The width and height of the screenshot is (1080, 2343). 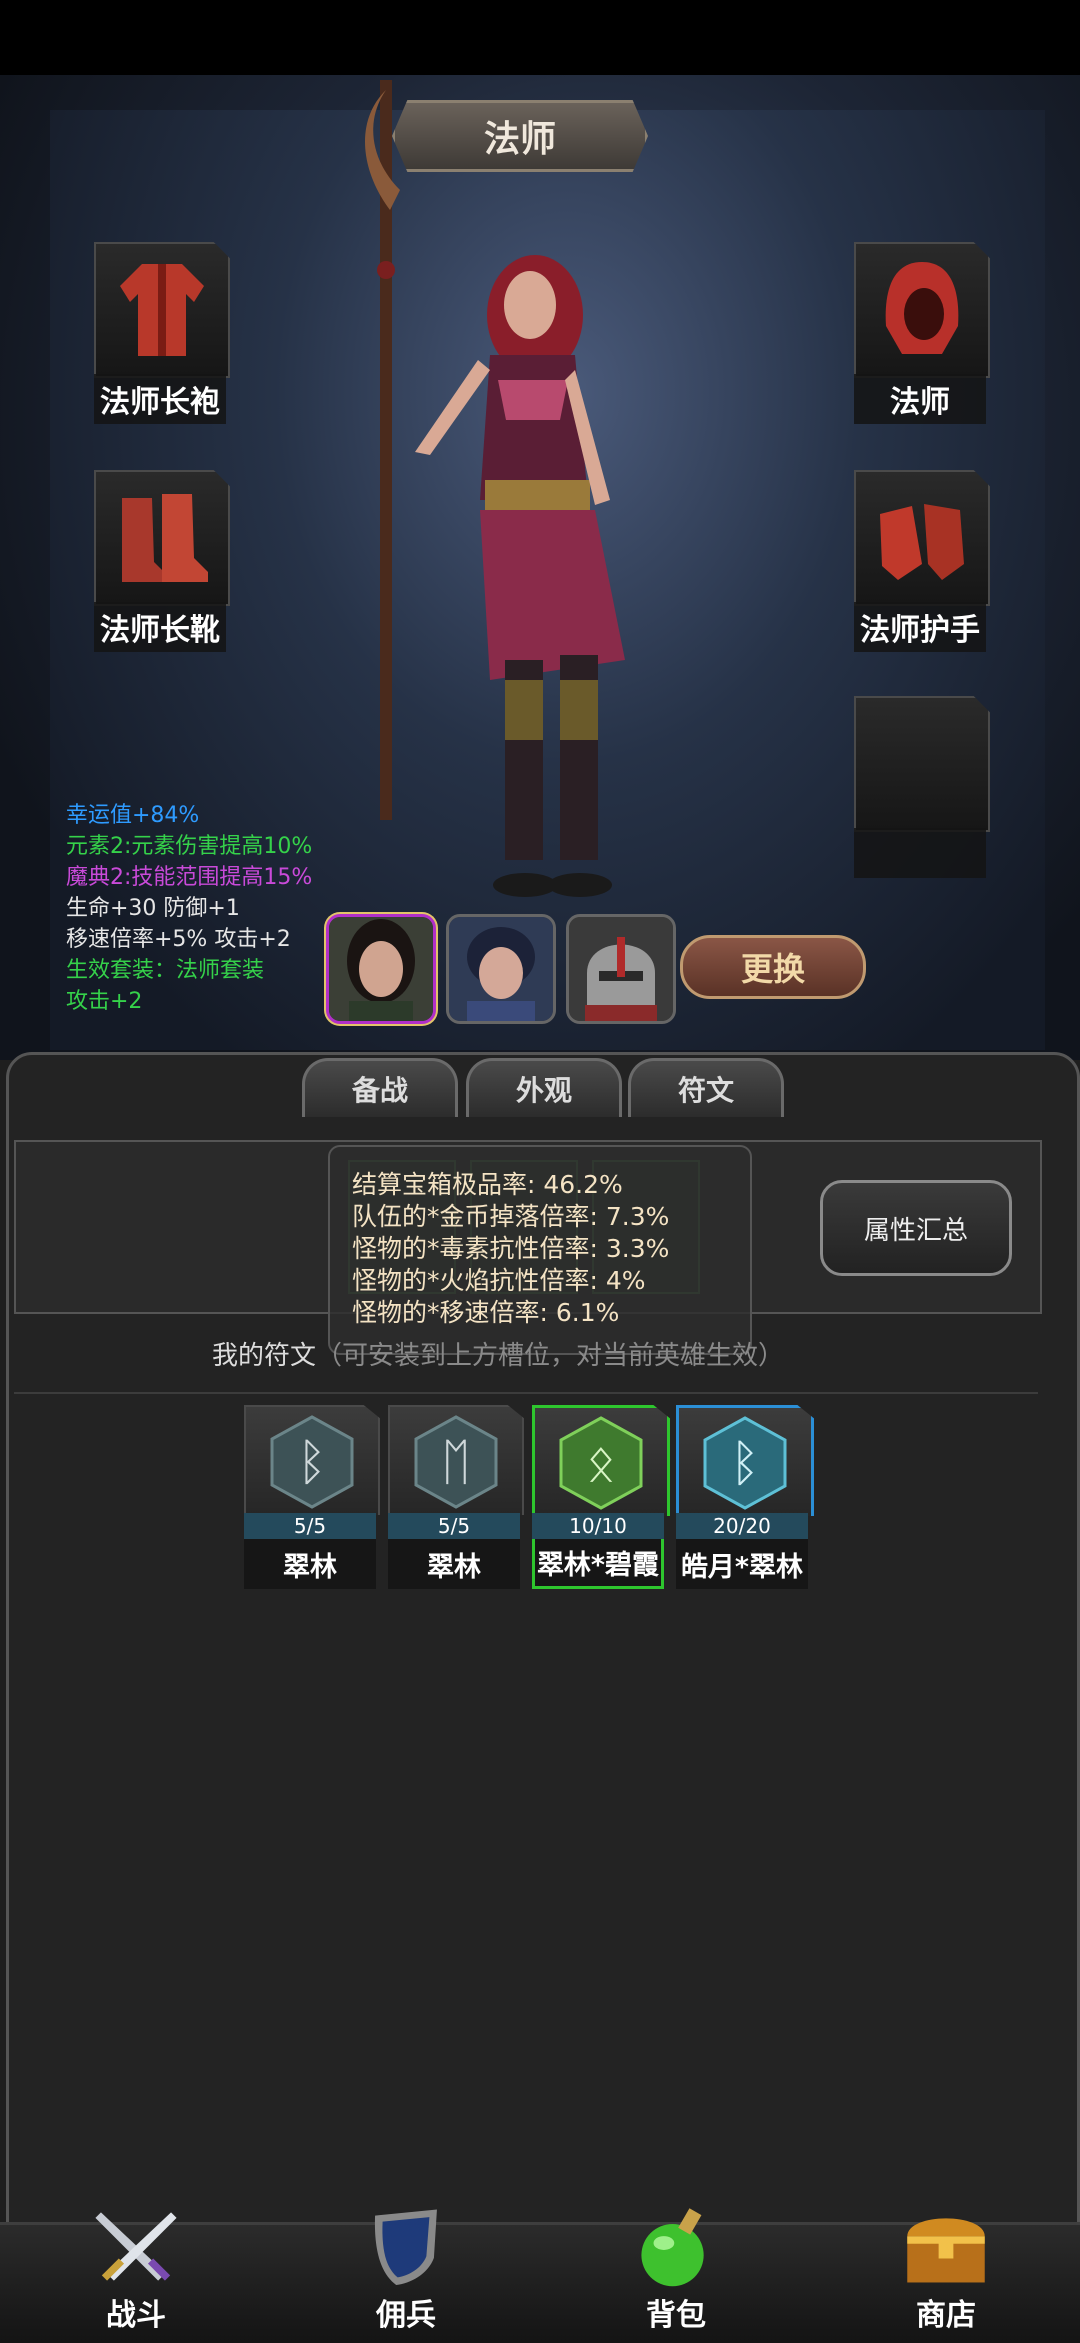 I want to click on boots-icon, so click(x=165, y=538).